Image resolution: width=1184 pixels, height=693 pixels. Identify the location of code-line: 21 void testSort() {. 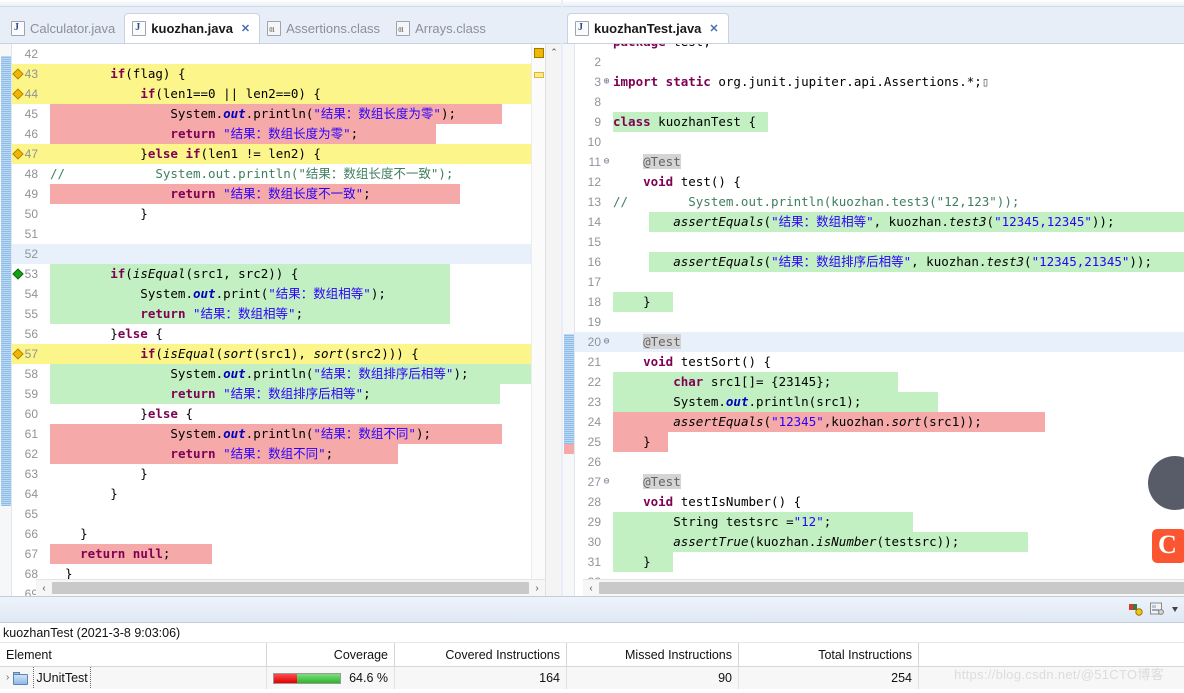
(879, 362).